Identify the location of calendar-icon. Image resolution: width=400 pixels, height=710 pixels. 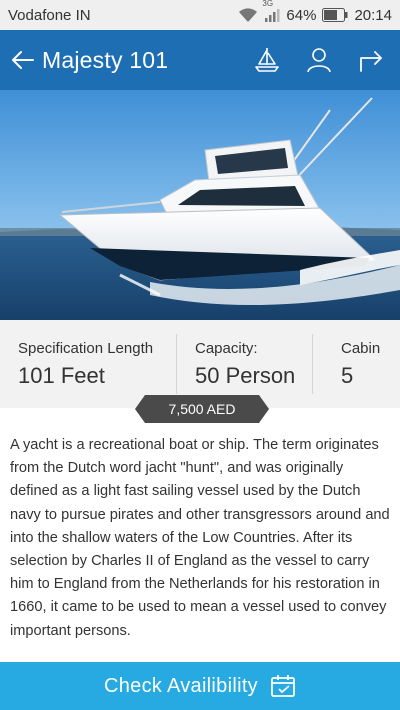
(283, 686).